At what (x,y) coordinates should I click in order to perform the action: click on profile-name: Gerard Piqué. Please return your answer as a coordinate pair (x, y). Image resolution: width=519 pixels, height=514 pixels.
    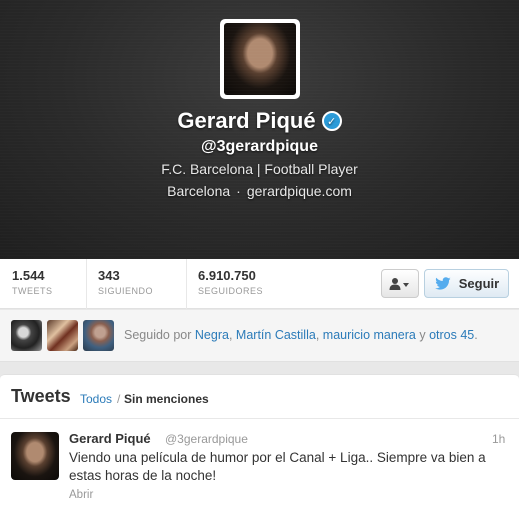
    Looking at the image, I should click on (246, 120).